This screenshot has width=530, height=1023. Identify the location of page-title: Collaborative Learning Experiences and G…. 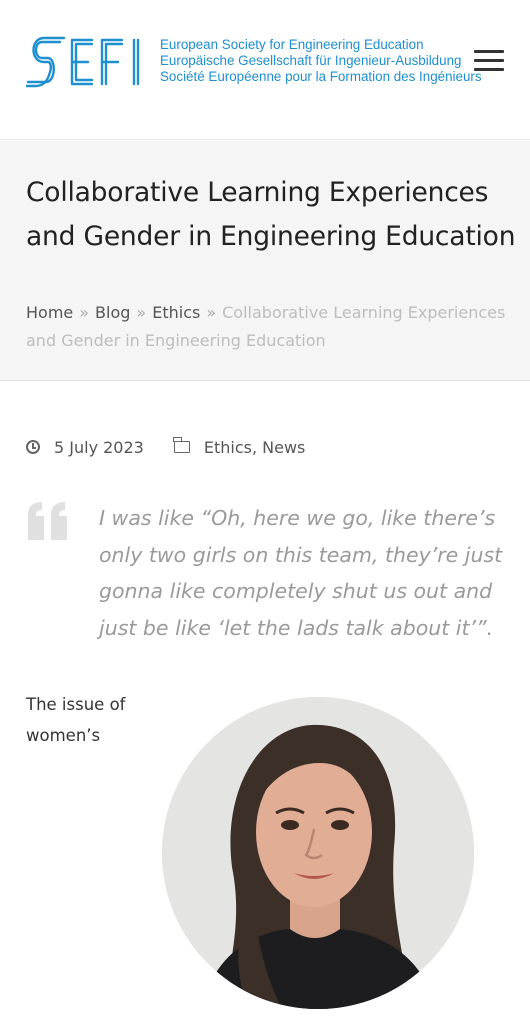
(271, 214).